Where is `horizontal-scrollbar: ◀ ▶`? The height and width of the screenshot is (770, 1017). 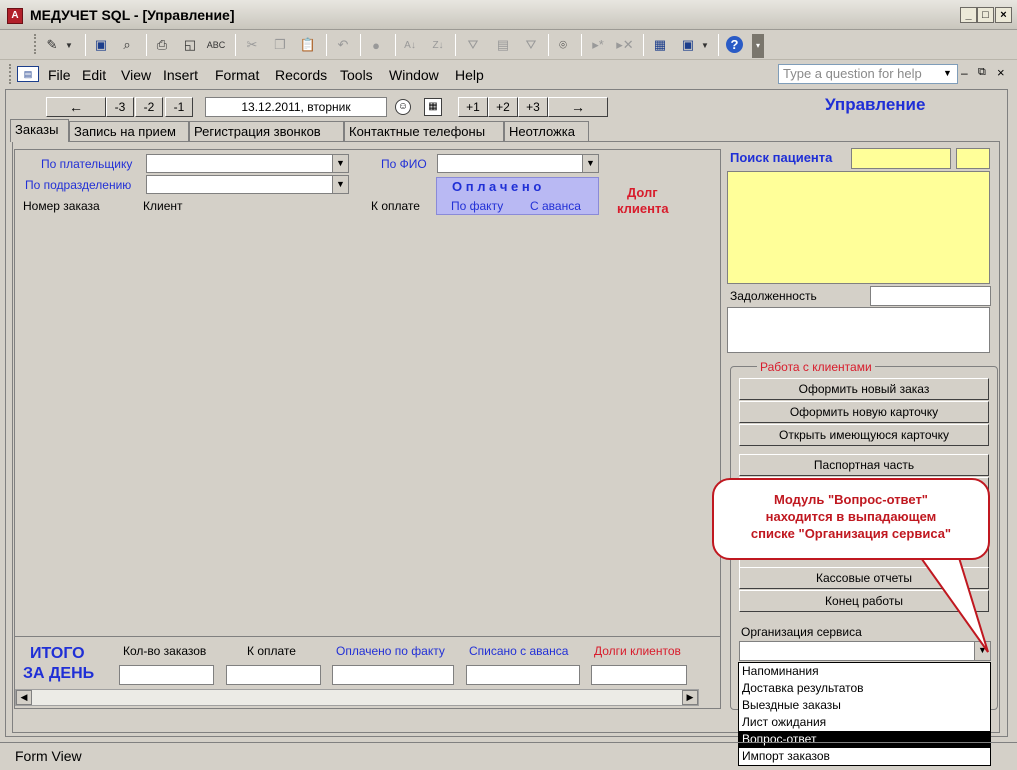
horizontal-scrollbar: ◀ ▶ is located at coordinates (357, 697).